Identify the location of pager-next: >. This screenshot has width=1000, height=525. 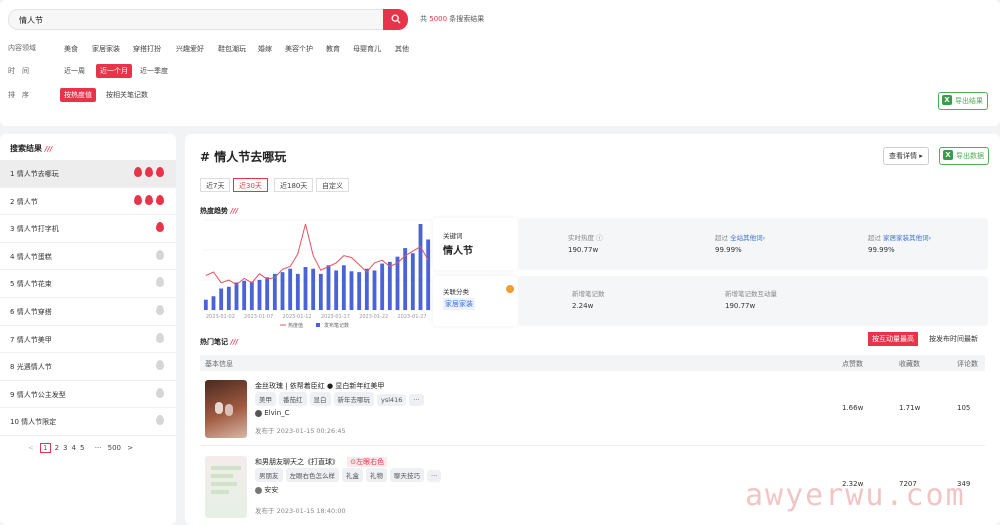
(130, 448).